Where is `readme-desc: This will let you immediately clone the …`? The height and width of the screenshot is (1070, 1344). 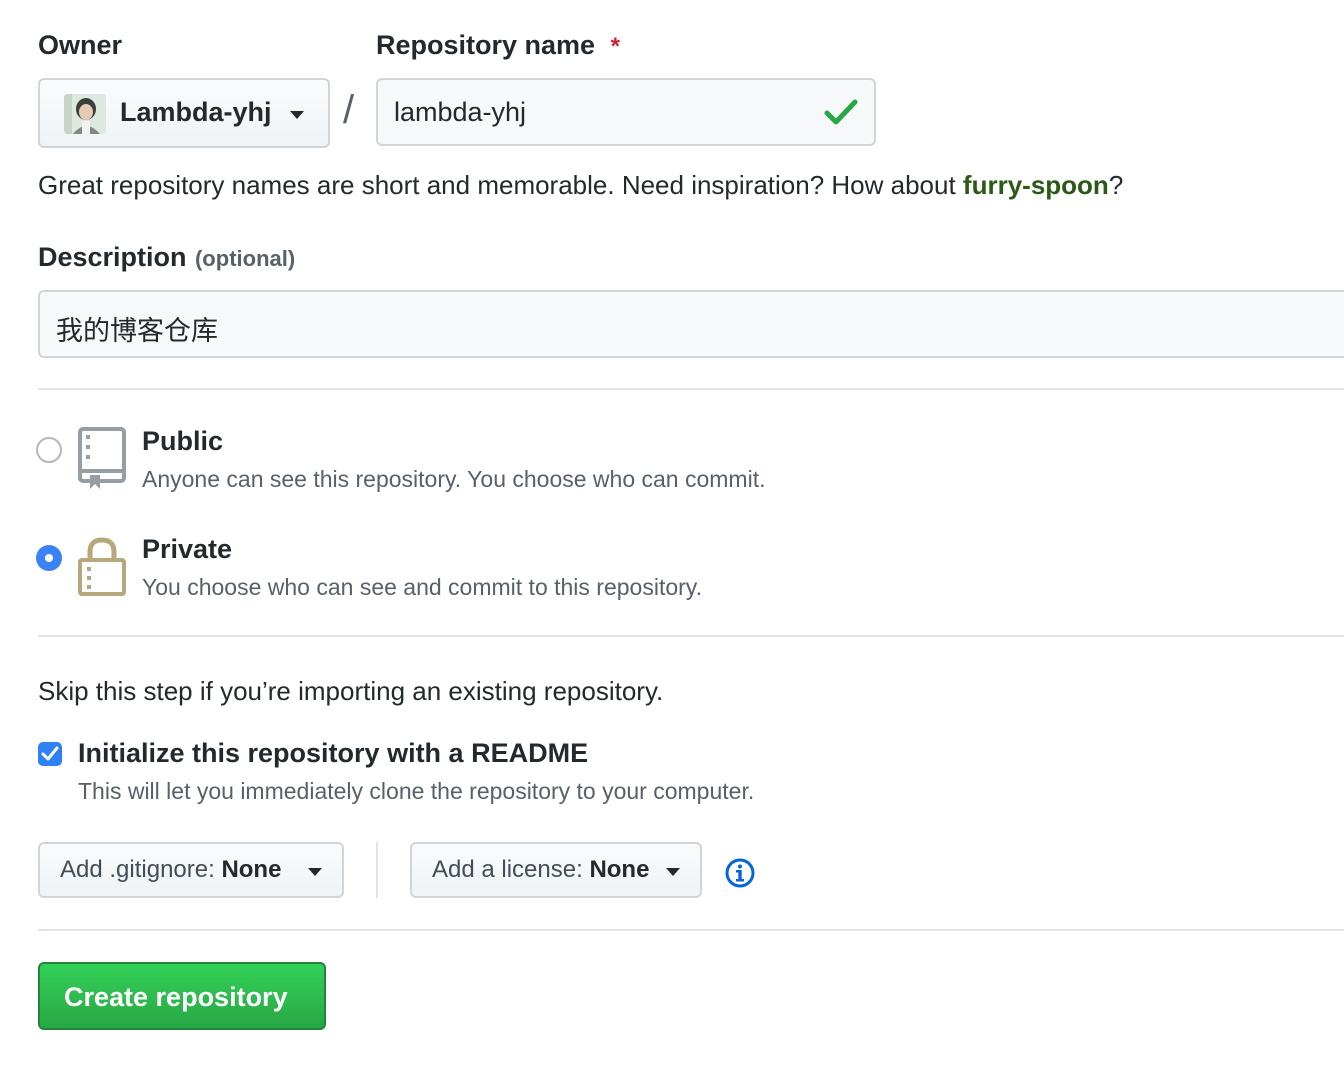 readme-desc: This will let you immediately clone the … is located at coordinates (416, 791).